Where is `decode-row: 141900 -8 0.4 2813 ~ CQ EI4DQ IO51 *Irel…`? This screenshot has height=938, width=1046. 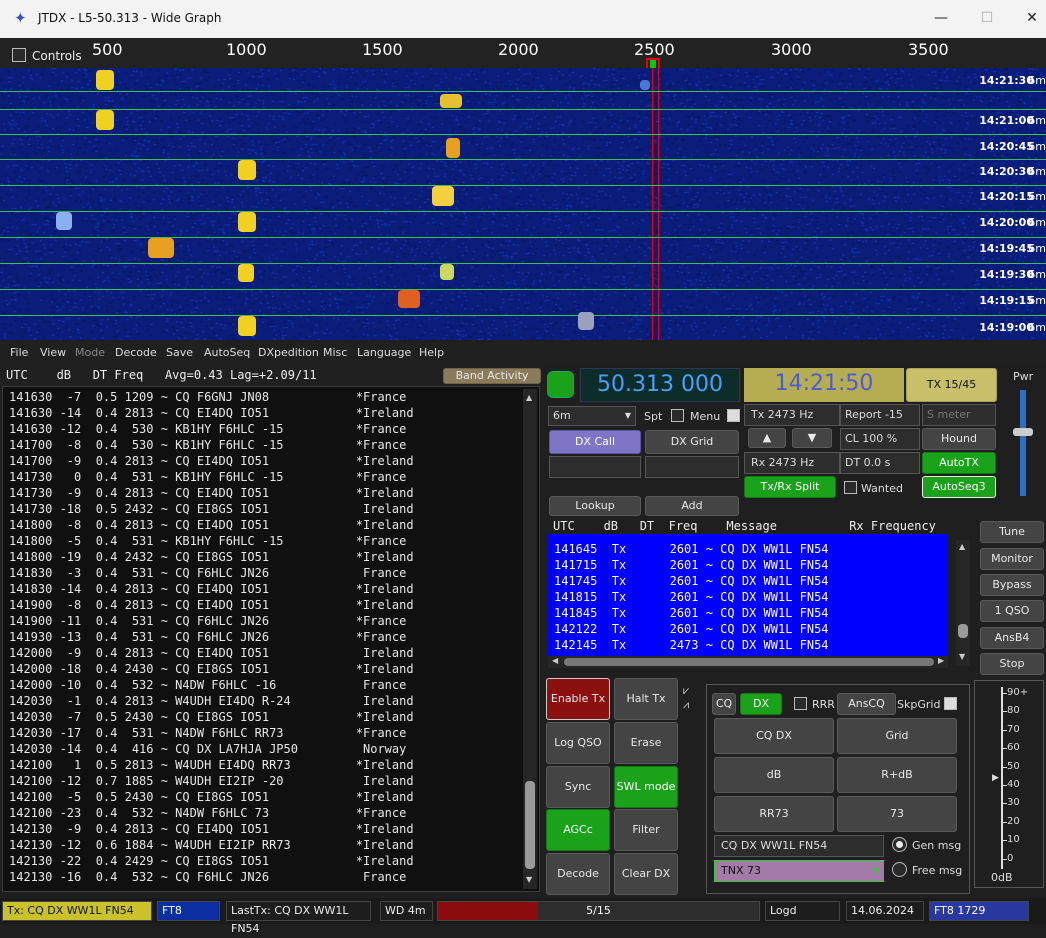
decode-row: 141900 -8 0.4 2813 ~ CQ EI4DQ IO51 *Irel… is located at coordinates (211, 605).